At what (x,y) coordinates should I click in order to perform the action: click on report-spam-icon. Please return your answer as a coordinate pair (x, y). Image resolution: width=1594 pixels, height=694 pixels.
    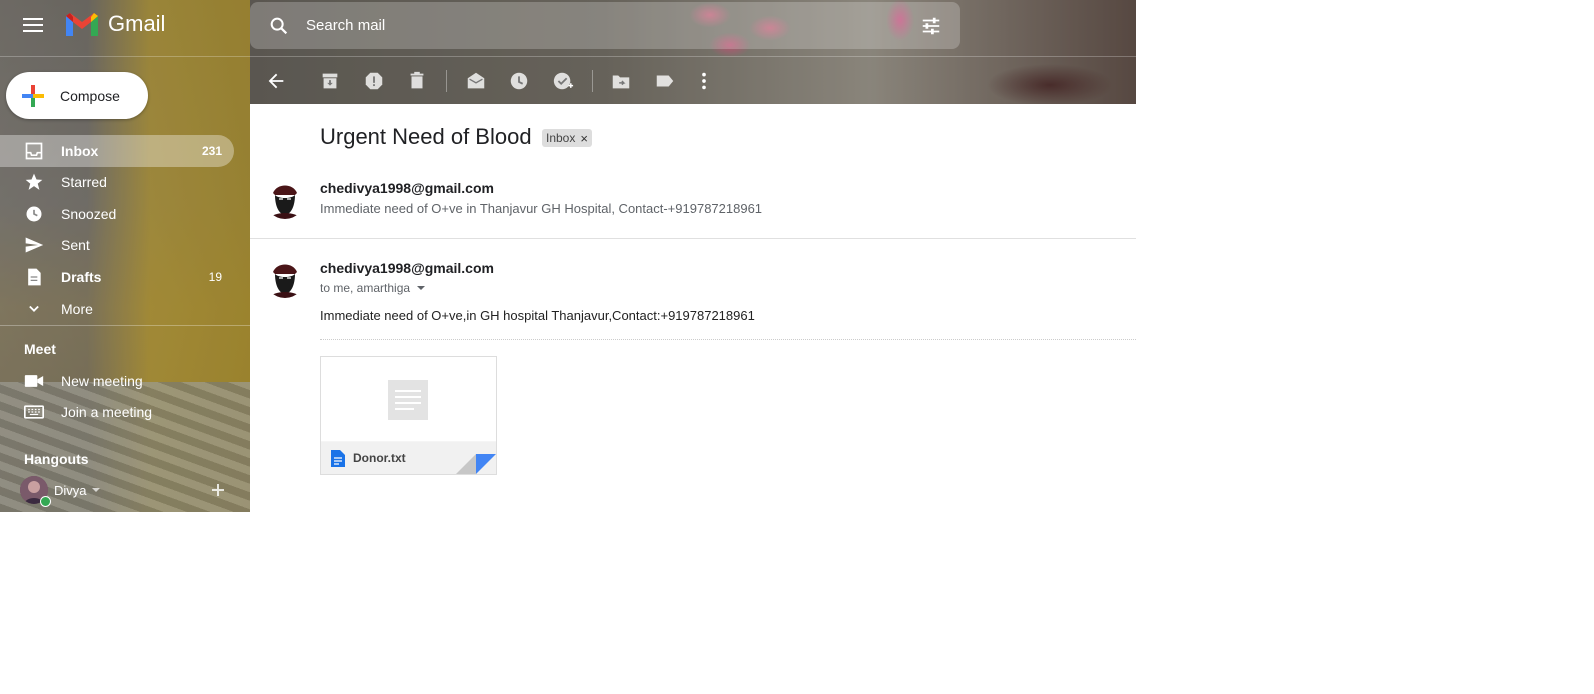
    Looking at the image, I should click on (374, 81).